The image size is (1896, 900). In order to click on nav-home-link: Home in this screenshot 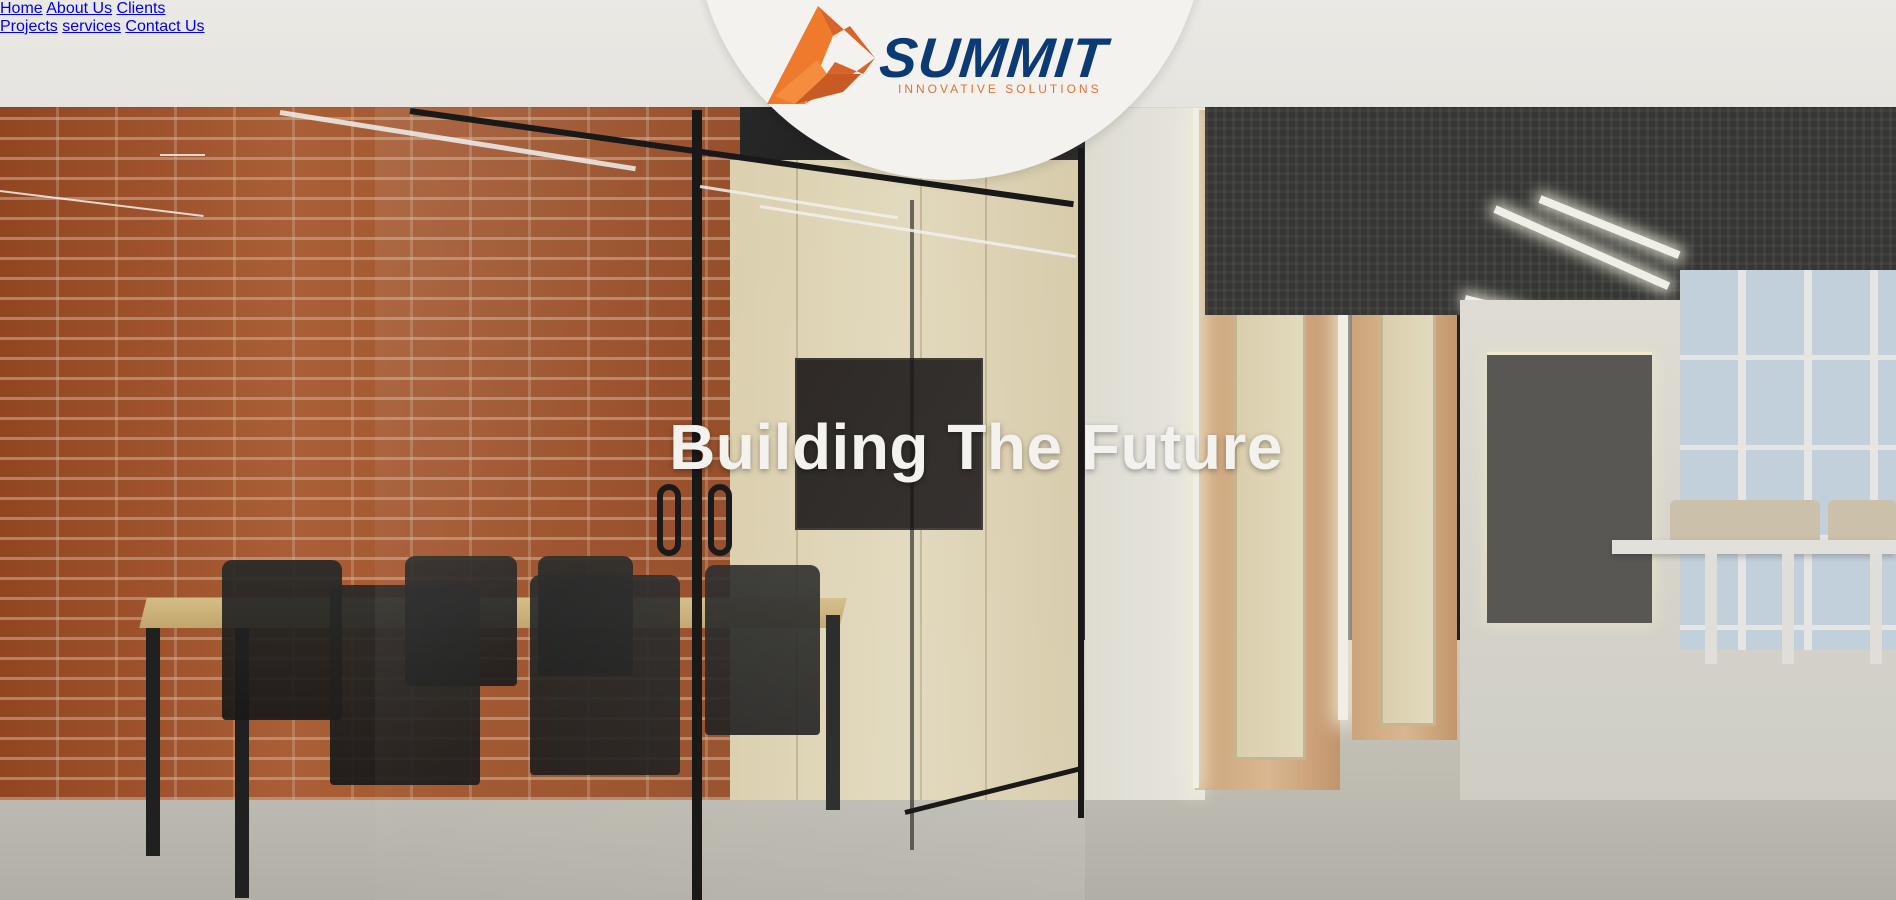, I will do `click(21, 8)`.